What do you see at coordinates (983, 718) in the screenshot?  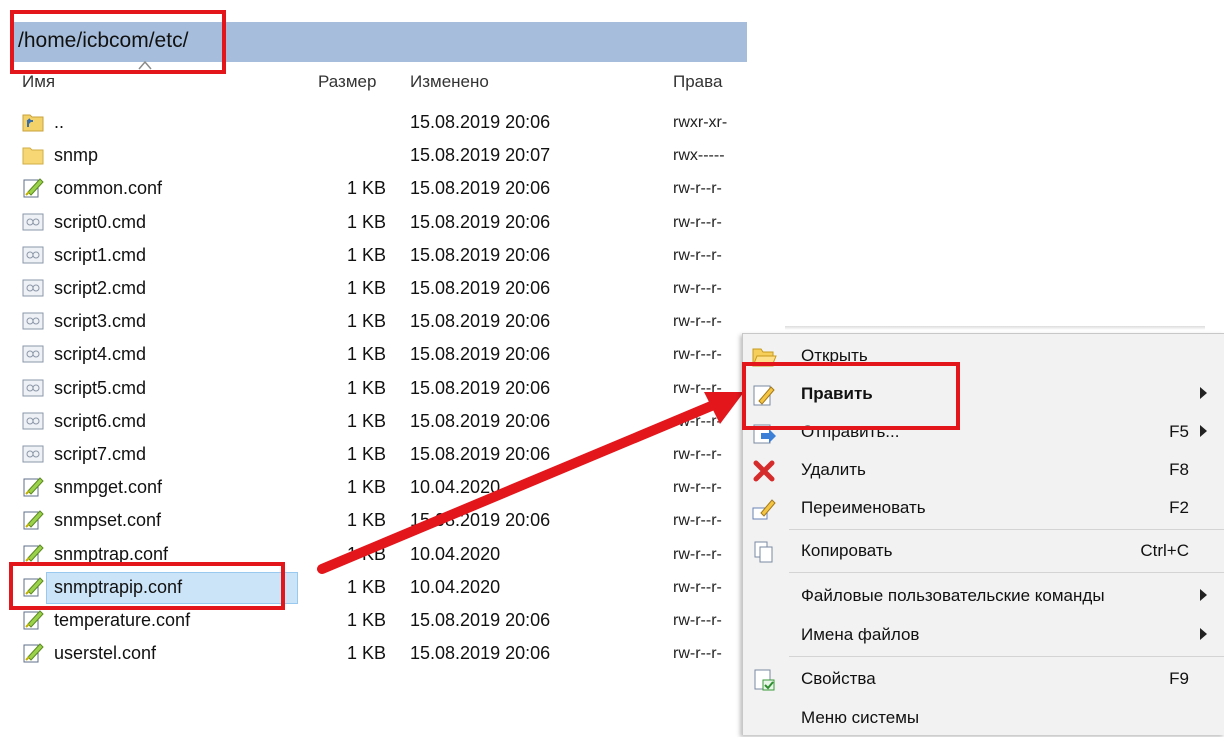 I see `menu-item-system-menu: Меню системы` at bounding box center [983, 718].